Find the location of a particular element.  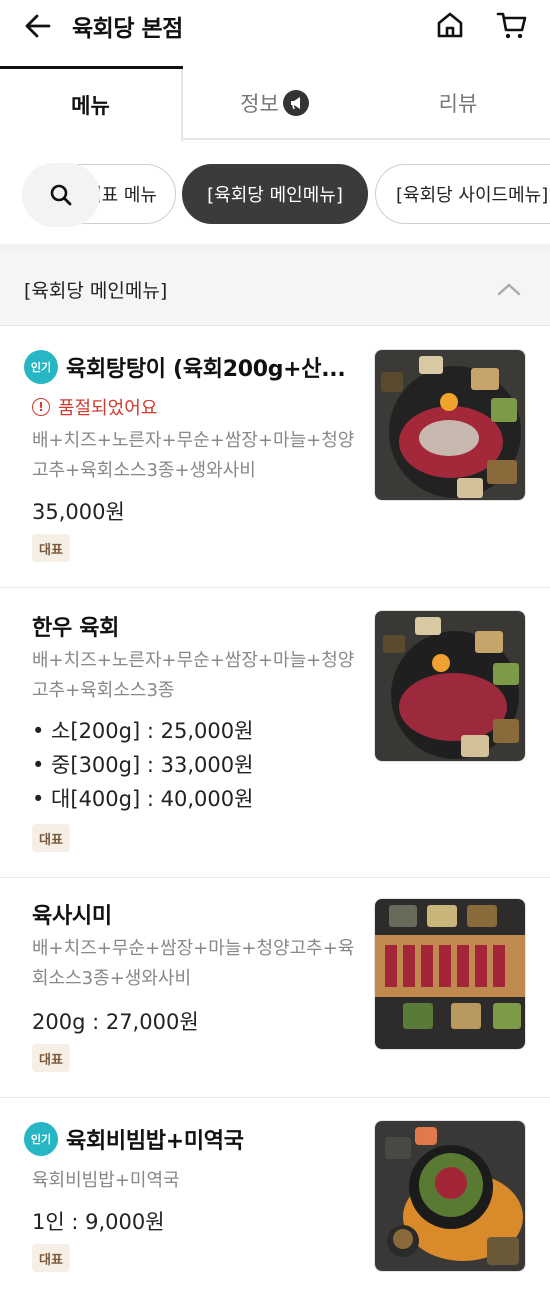

item-name: 한우 육회 is located at coordinates (76, 628).